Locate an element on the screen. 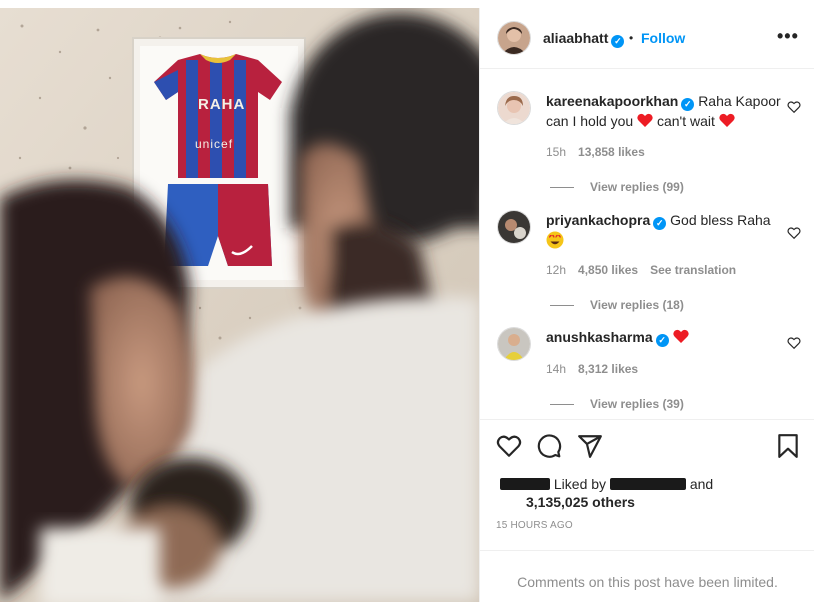 This screenshot has height=602, width=814. comment-meta: 15h 13,858 likes is located at coordinates (601, 152).